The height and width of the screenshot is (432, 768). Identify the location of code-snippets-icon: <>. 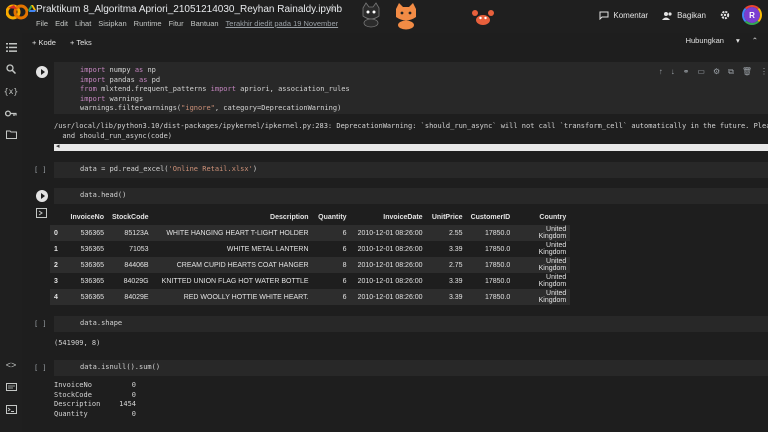
(11, 365).